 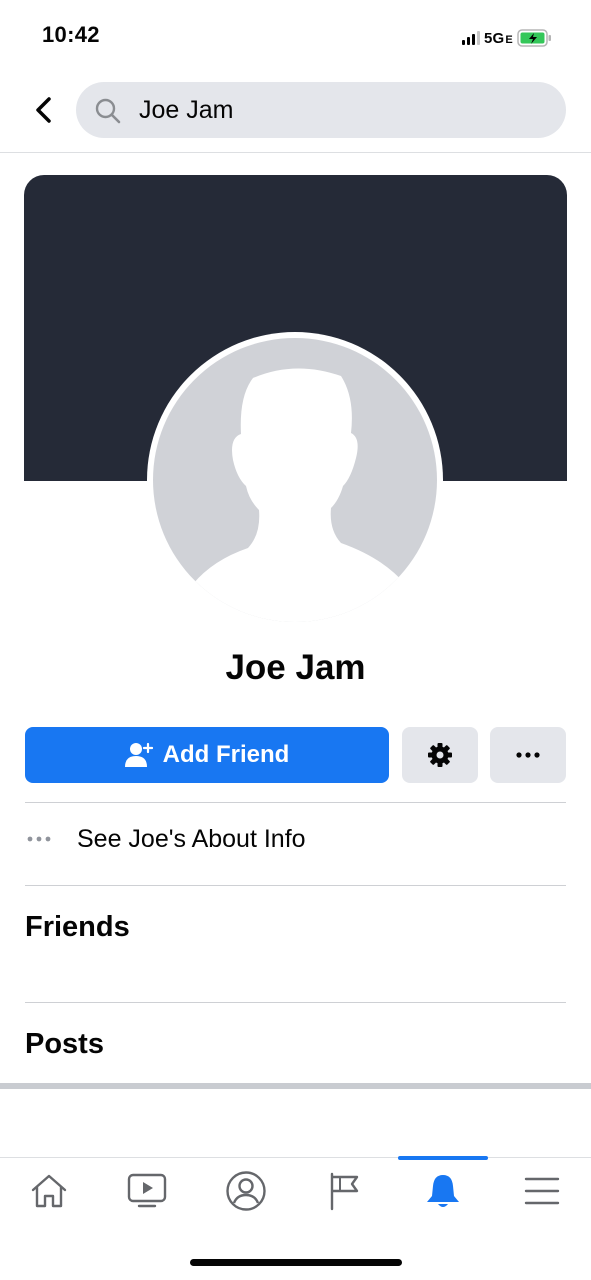 I want to click on tab-video, so click(x=147, y=1191).